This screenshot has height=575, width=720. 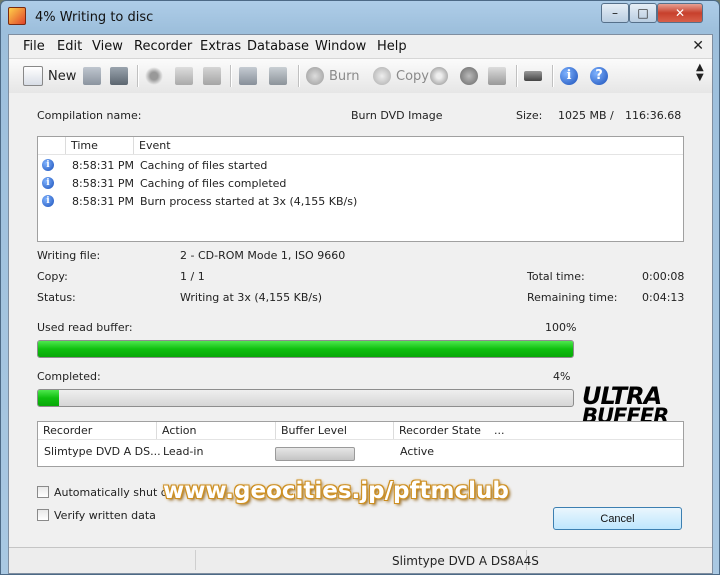 I want to click on menu-extras: Extras, so click(x=220, y=46).